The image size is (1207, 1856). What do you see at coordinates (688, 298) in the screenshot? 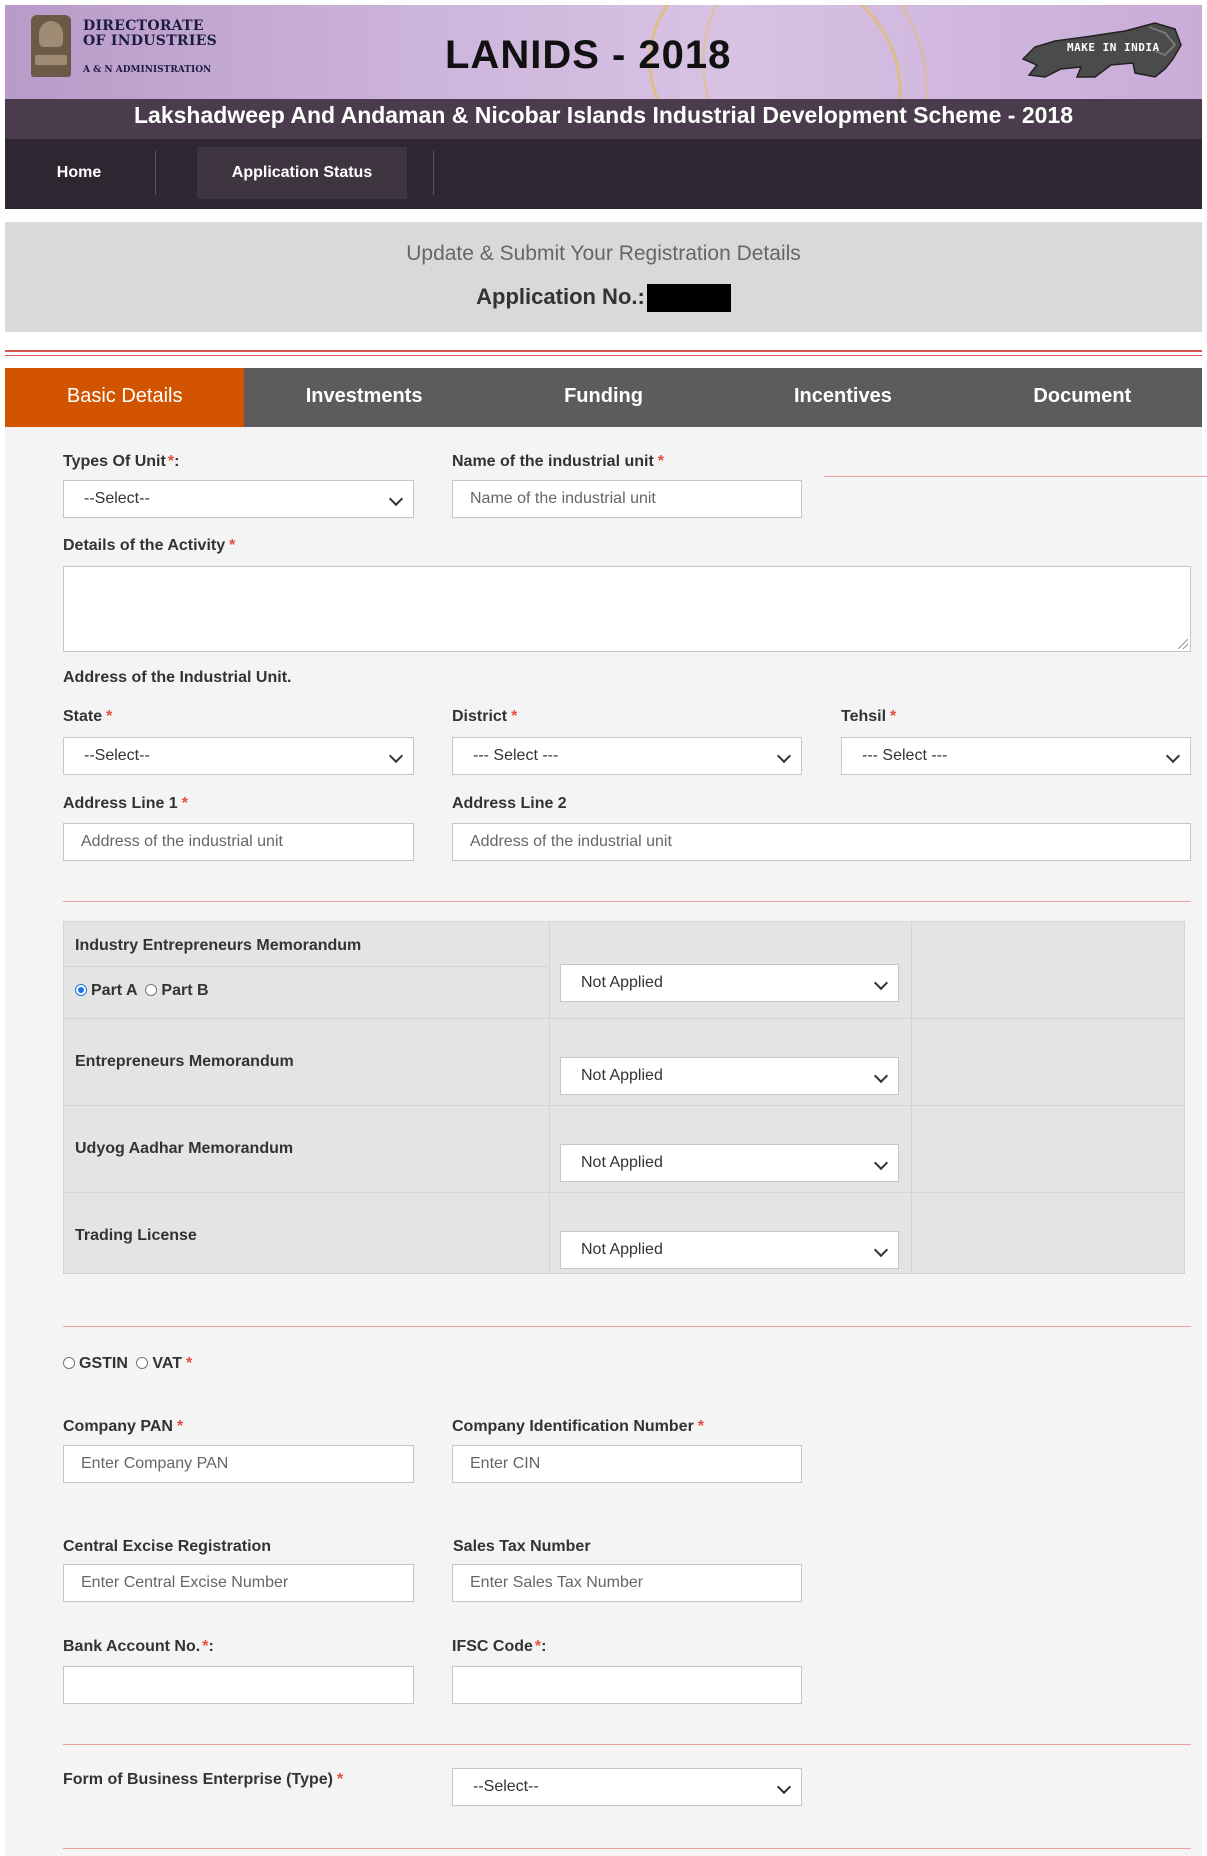
I see `redacted-application-number` at bounding box center [688, 298].